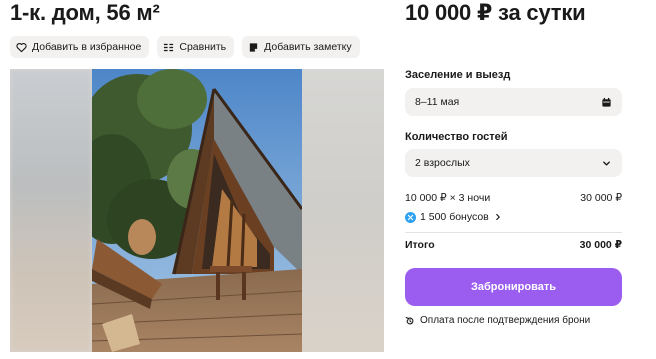 This screenshot has height=359, width=656. What do you see at coordinates (513, 232) in the screenshot?
I see `divider` at bounding box center [513, 232].